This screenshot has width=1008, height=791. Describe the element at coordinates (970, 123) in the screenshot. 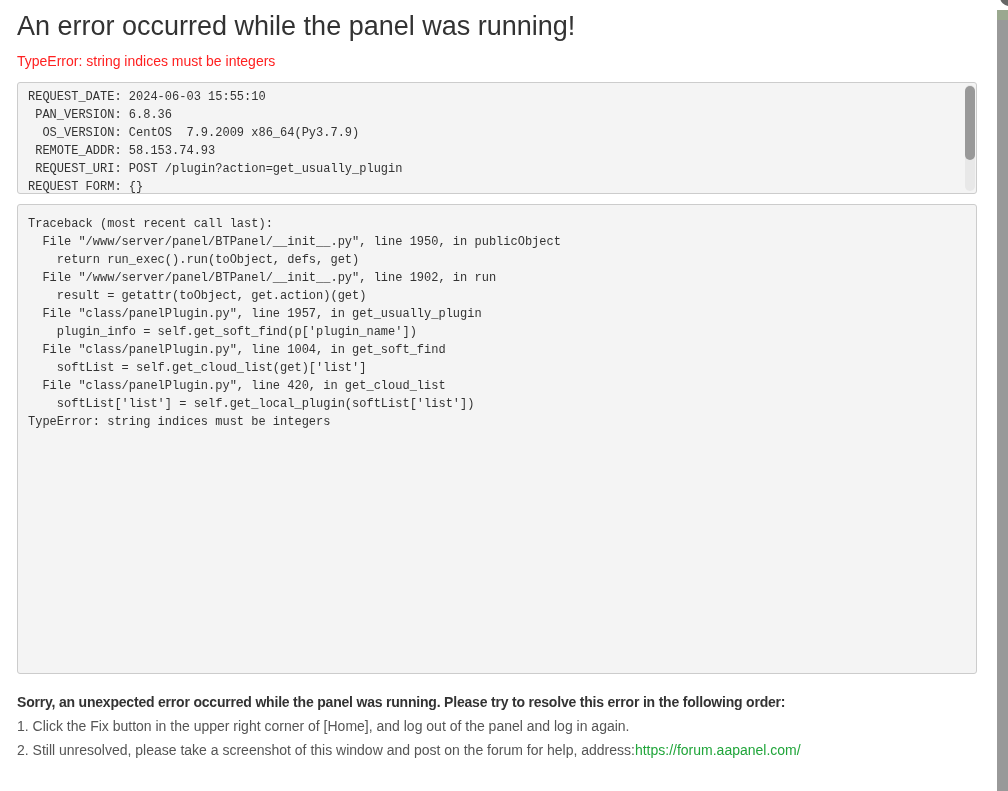

I see `scrollbar-thumb` at that location.